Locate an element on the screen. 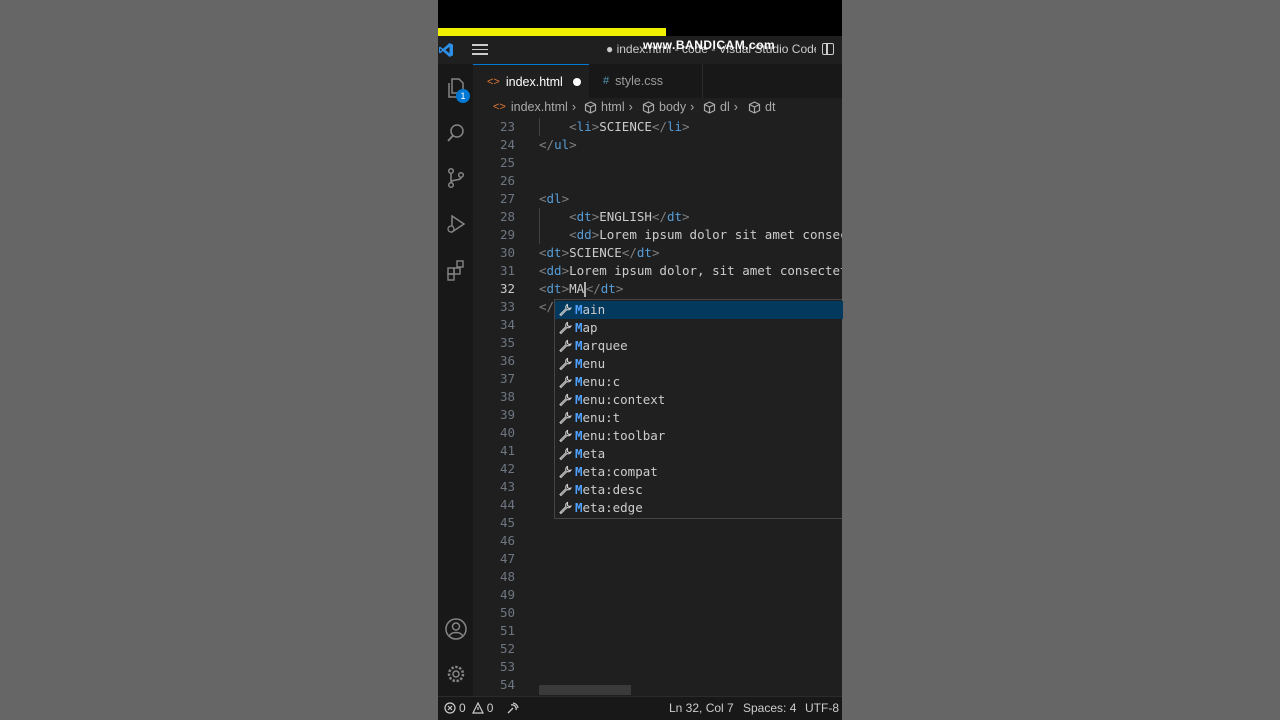 The width and height of the screenshot is (1280, 720). suggestion-item: Meta:compat is located at coordinates (699, 472).